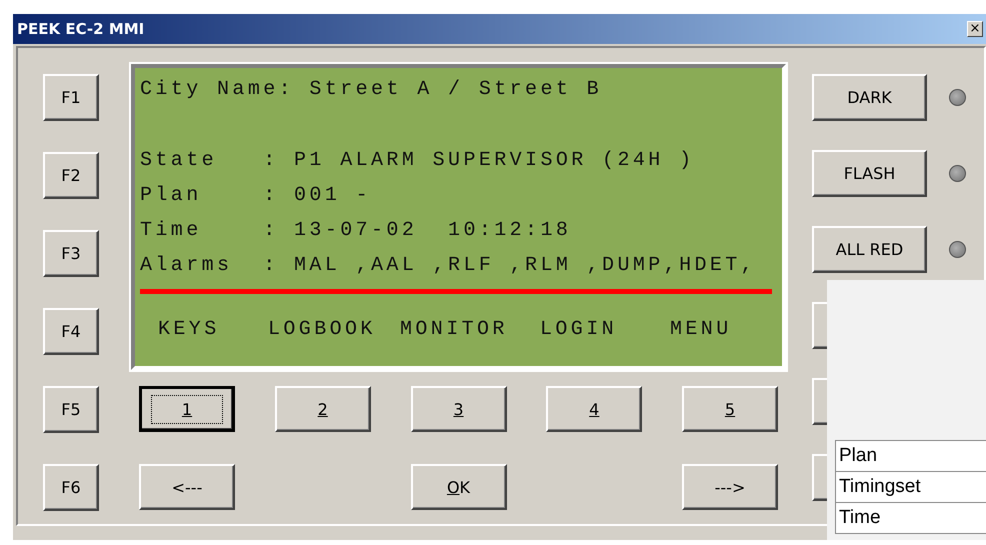 The image size is (986, 545). What do you see at coordinates (458, 487) in the screenshot?
I see `nav-button: OK` at bounding box center [458, 487].